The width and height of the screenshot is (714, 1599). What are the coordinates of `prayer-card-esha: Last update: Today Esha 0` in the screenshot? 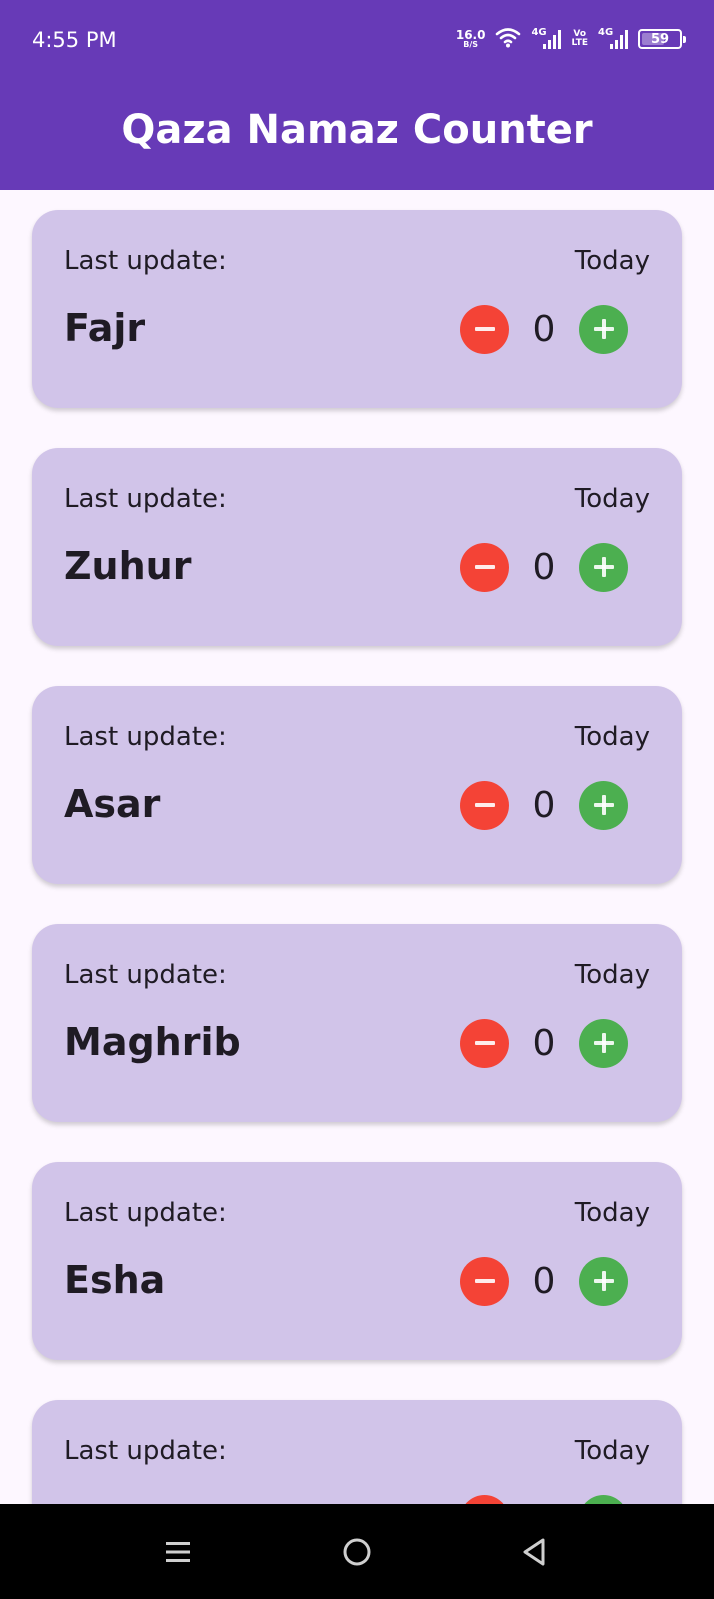 It's located at (357, 1261).